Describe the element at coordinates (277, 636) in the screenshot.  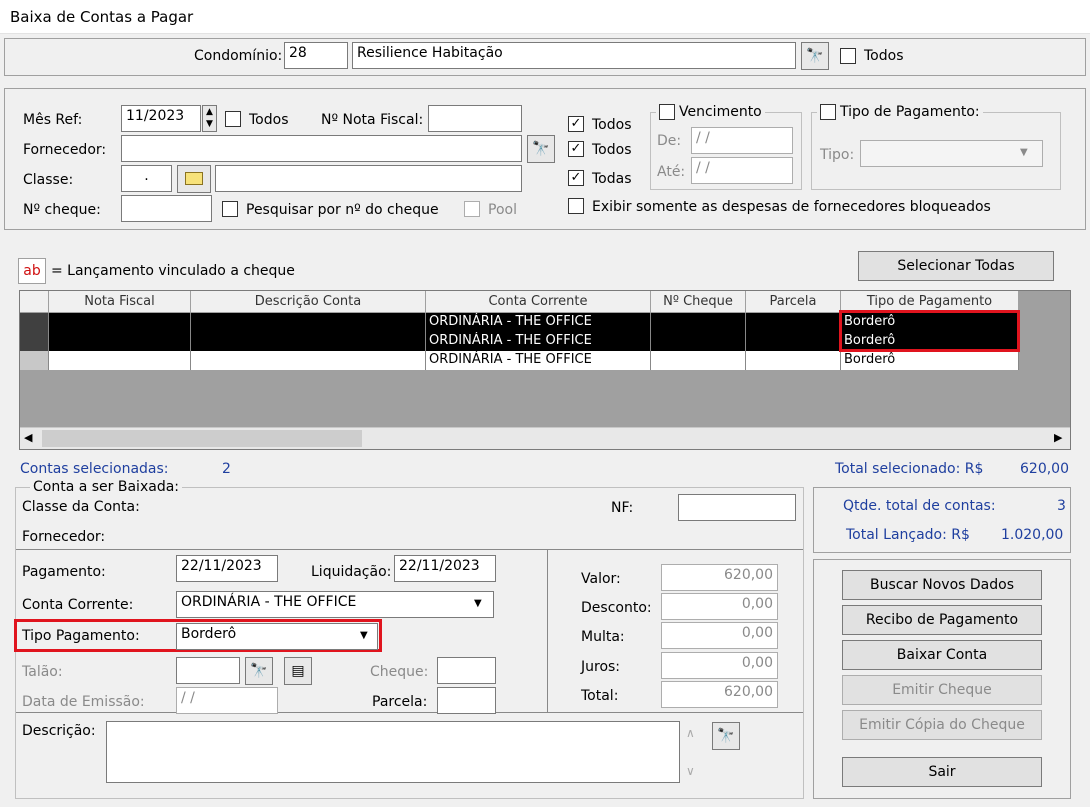
I see `tipo-pagamento-select: Borderô` at that location.